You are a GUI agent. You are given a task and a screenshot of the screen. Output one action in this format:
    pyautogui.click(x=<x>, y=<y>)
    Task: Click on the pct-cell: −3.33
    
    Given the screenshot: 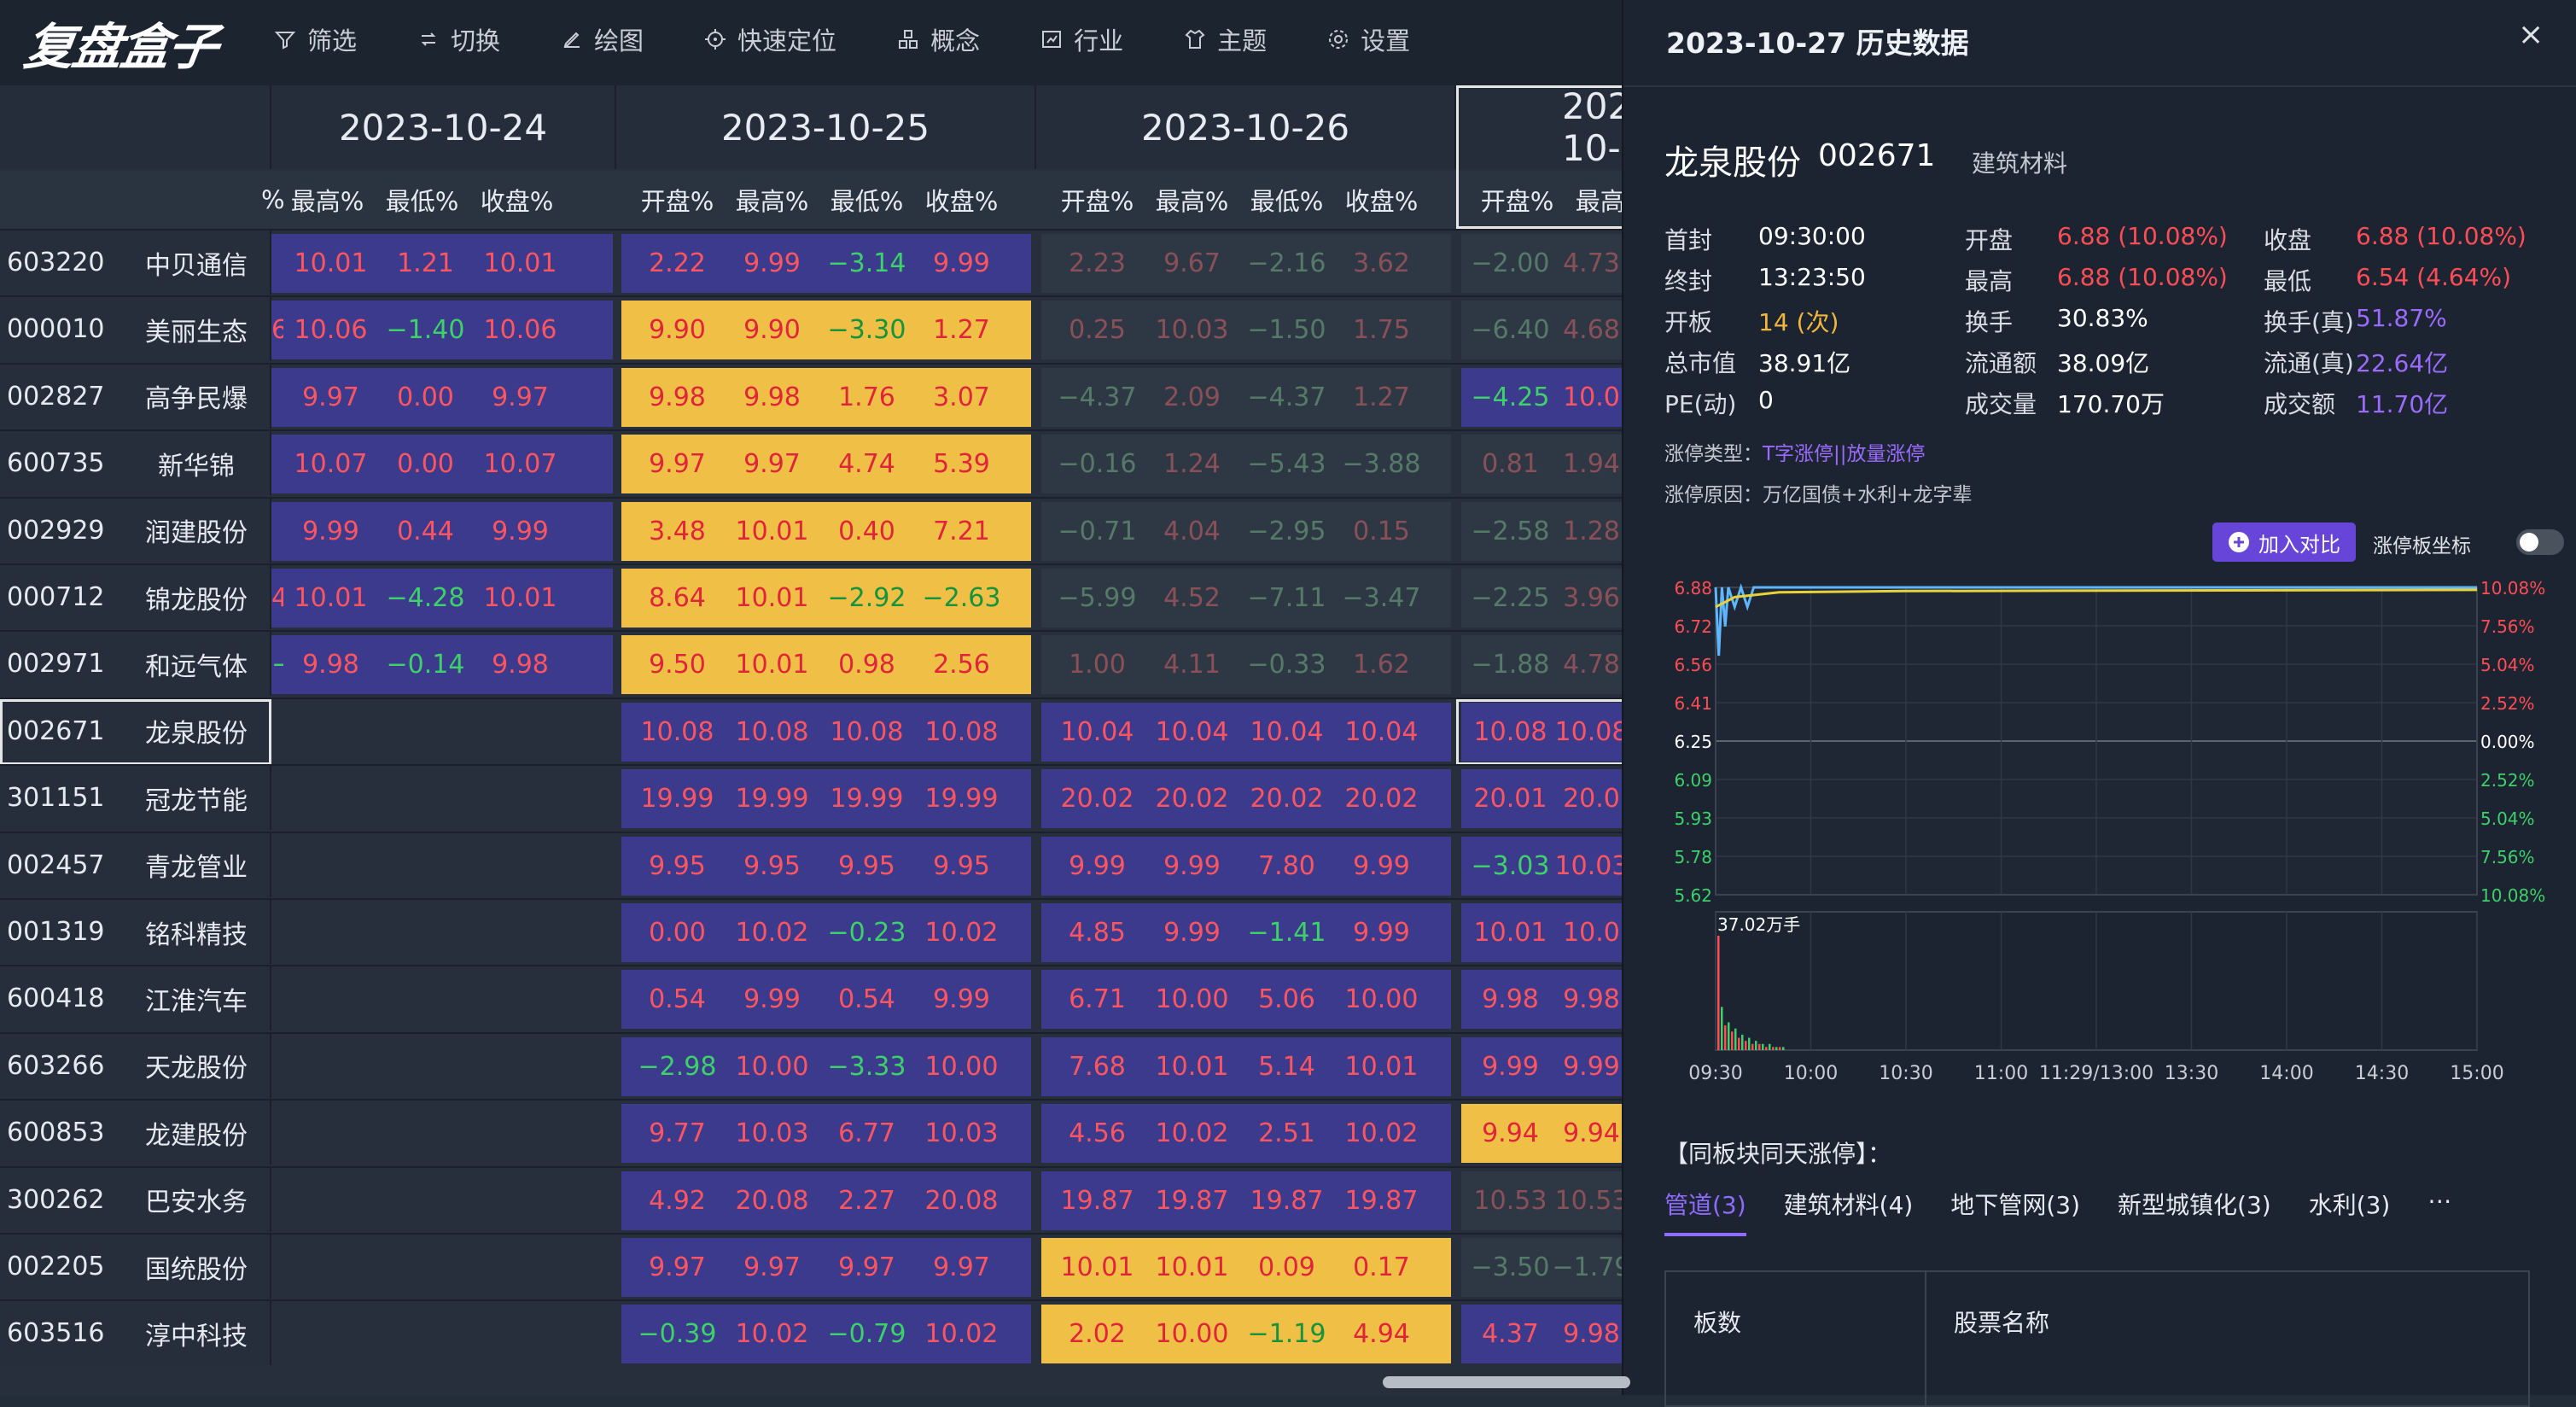 What is the action you would take?
    pyautogui.click(x=866, y=1067)
    